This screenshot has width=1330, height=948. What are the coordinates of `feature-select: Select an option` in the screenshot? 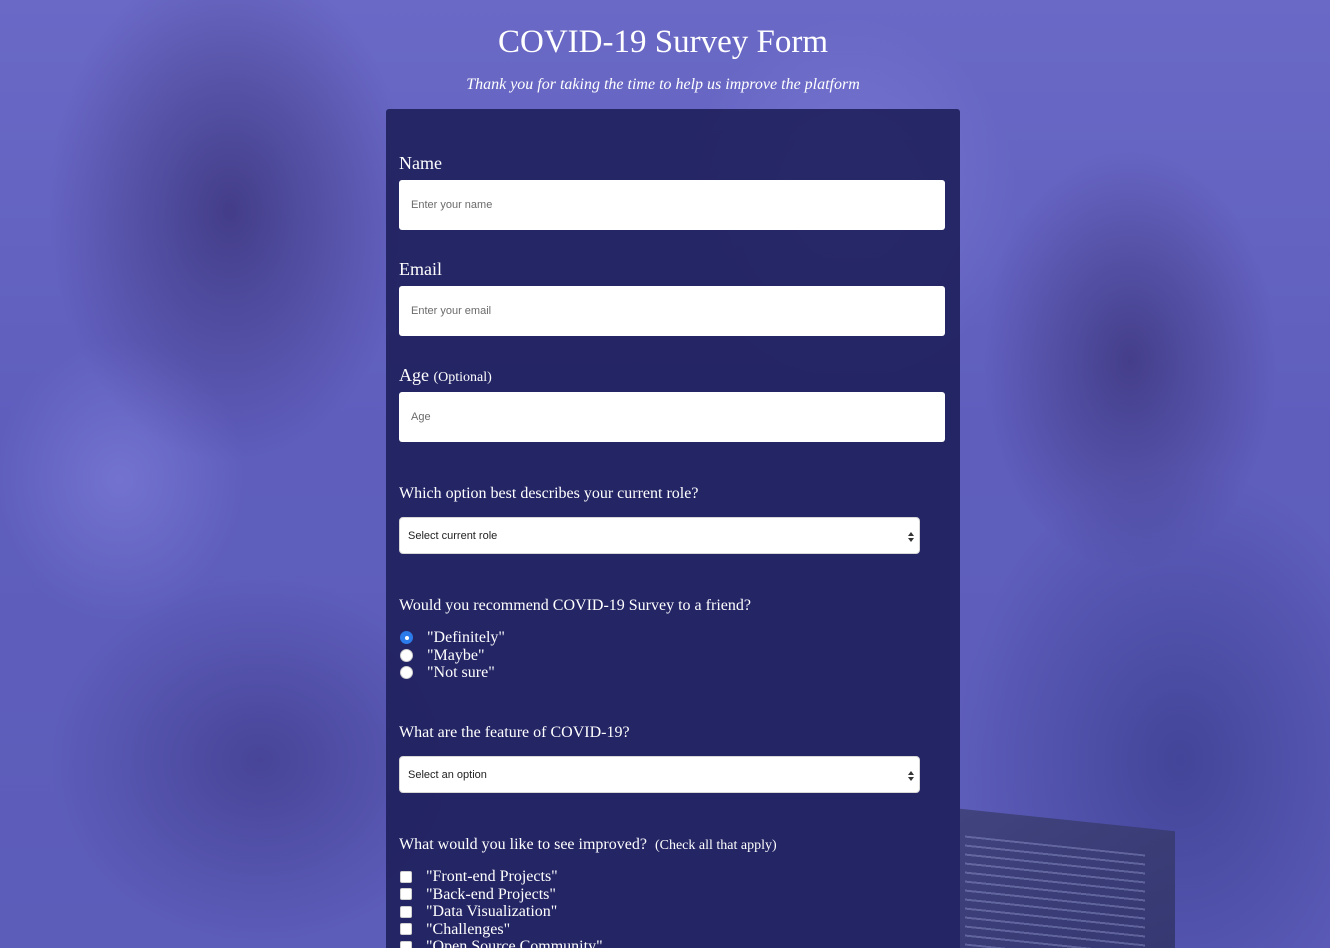 It's located at (659, 774).